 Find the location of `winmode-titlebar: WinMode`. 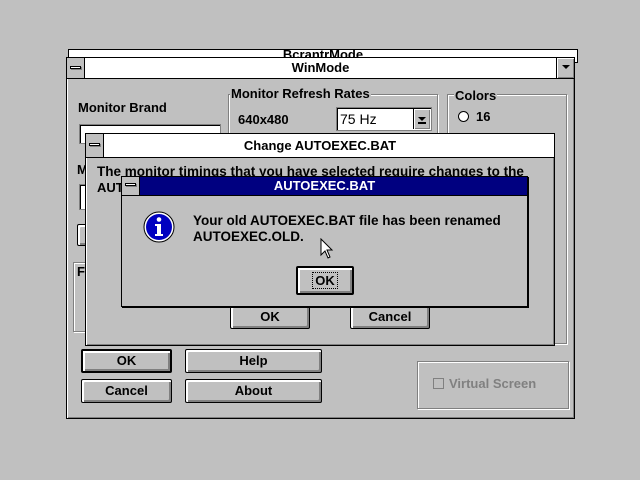

winmode-titlebar: WinMode is located at coordinates (320, 68).